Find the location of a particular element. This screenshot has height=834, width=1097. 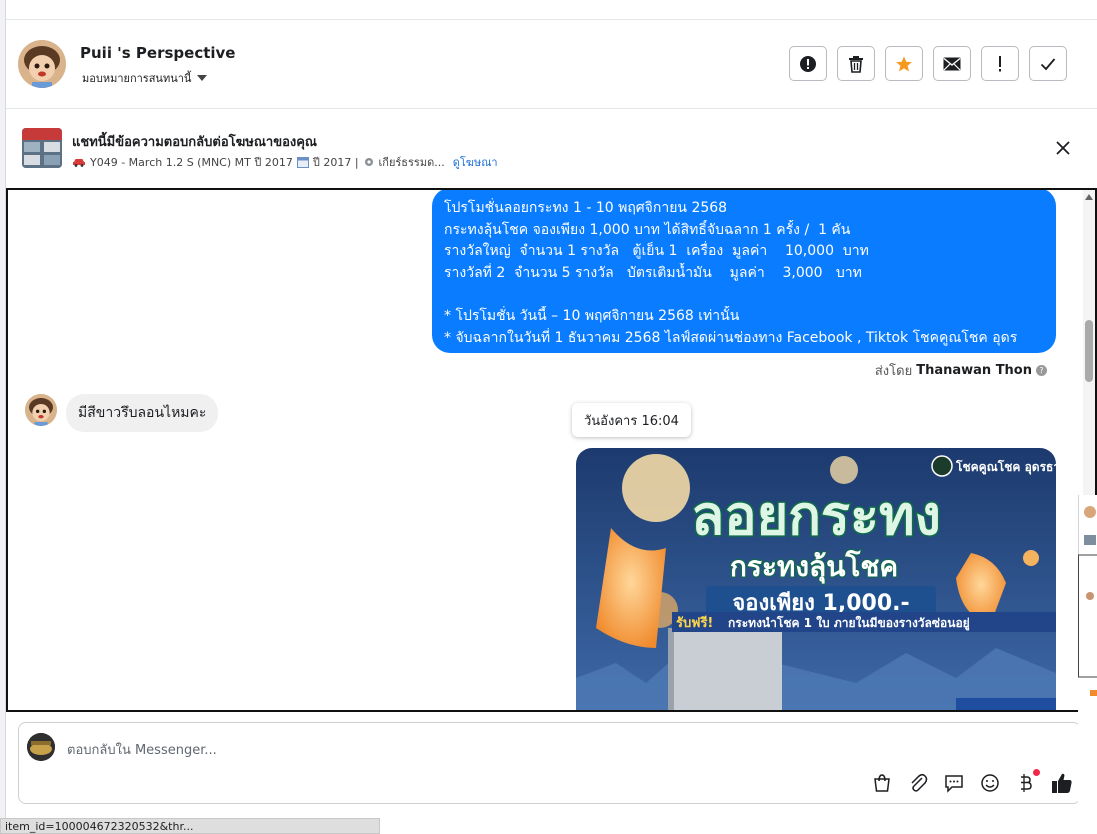

exclamation-icon is located at coordinates (1000, 63).